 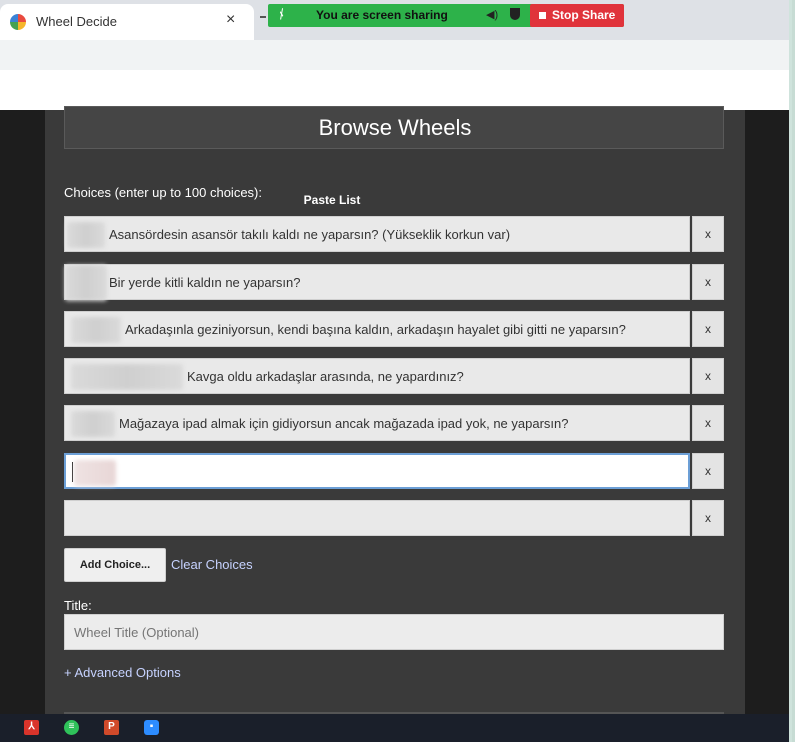 I want to click on clear-choices-link: Clear Choices, so click(x=212, y=564).